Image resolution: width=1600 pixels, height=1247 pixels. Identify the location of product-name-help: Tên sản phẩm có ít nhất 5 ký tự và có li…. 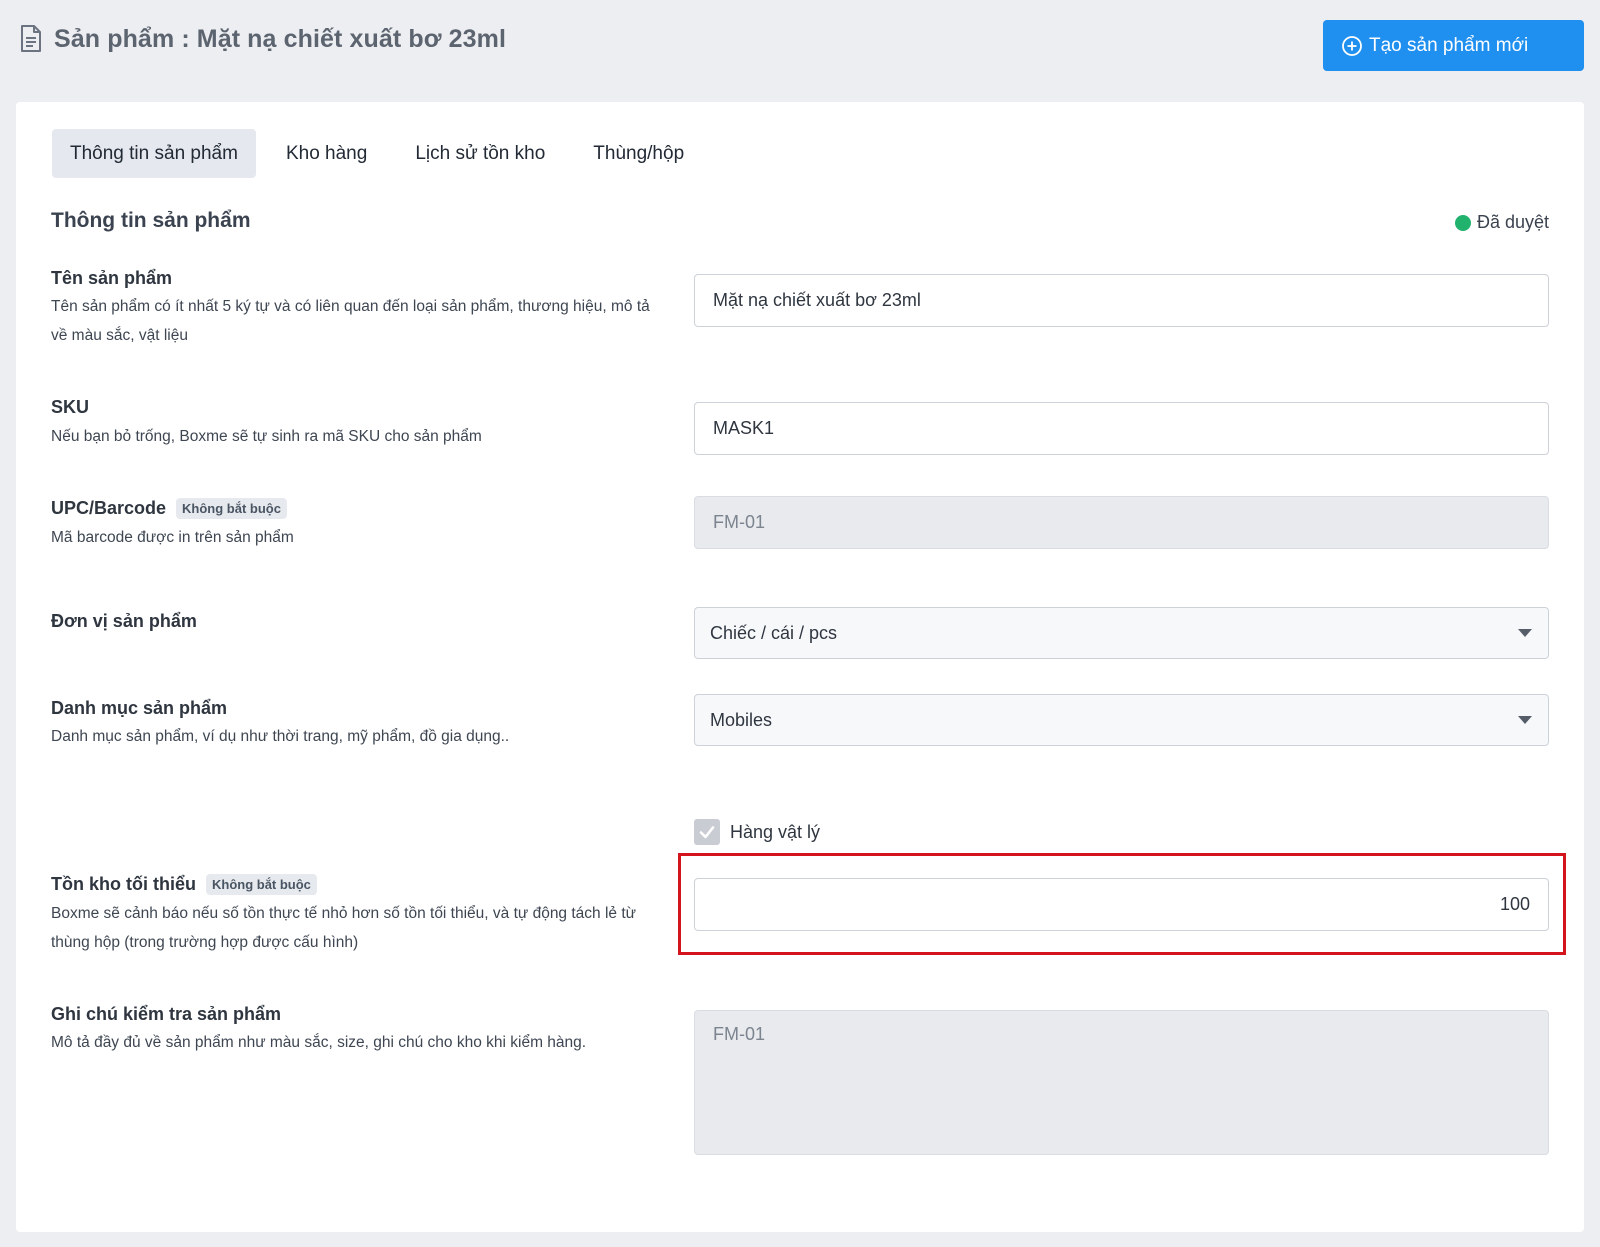
(350, 321).